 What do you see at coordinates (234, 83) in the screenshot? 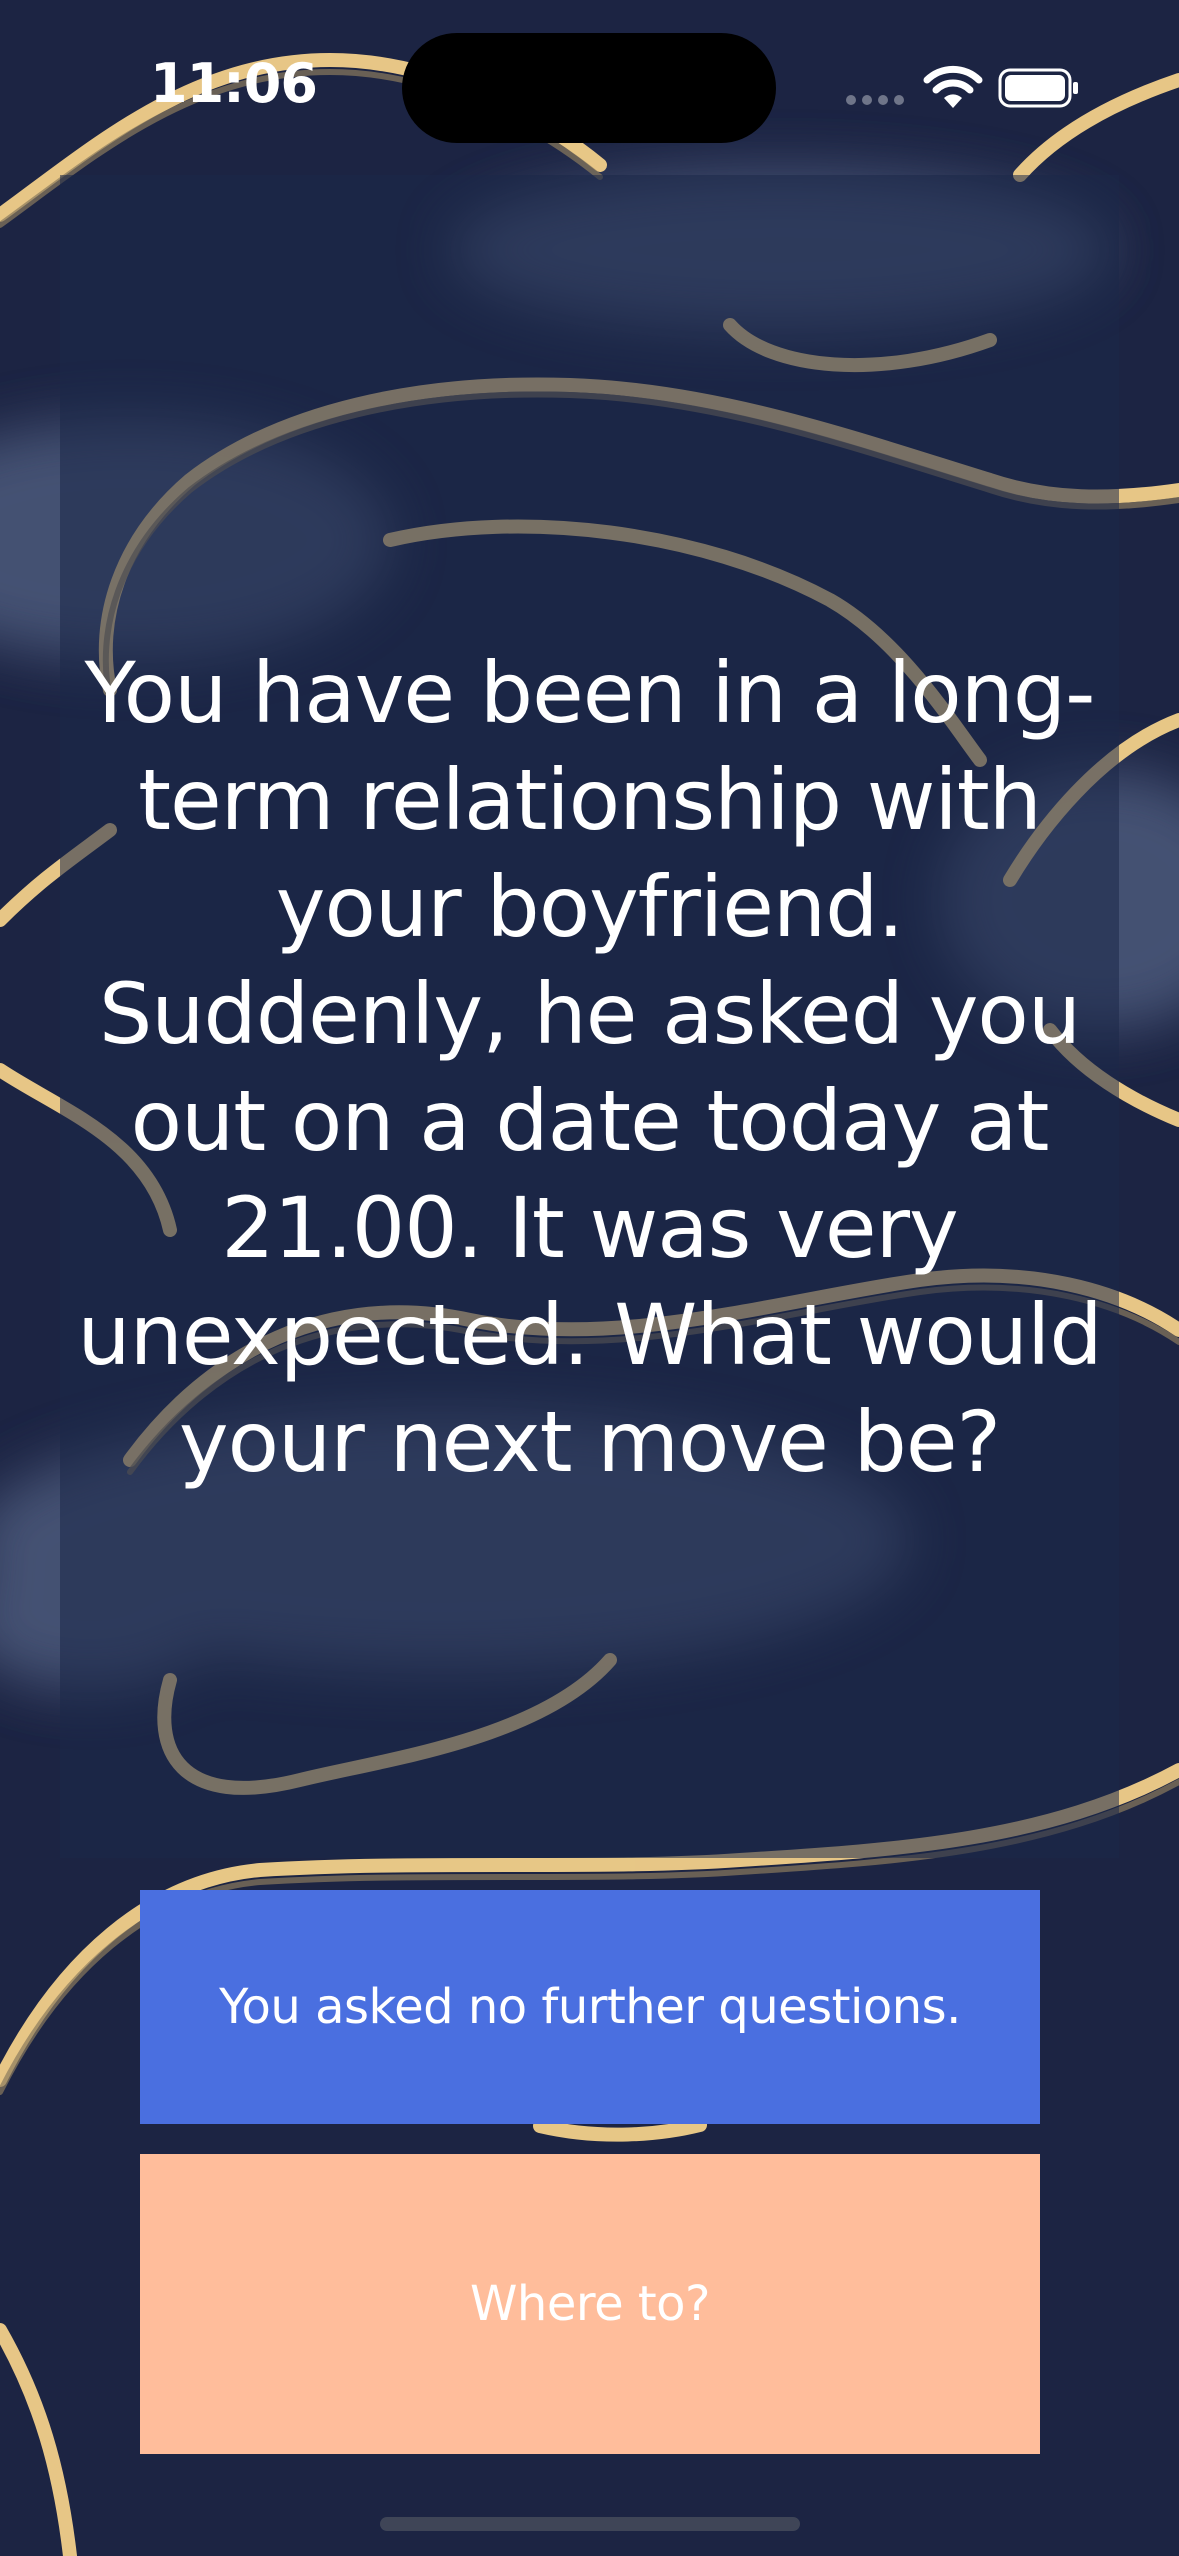
I see `status-time: 11:06` at bounding box center [234, 83].